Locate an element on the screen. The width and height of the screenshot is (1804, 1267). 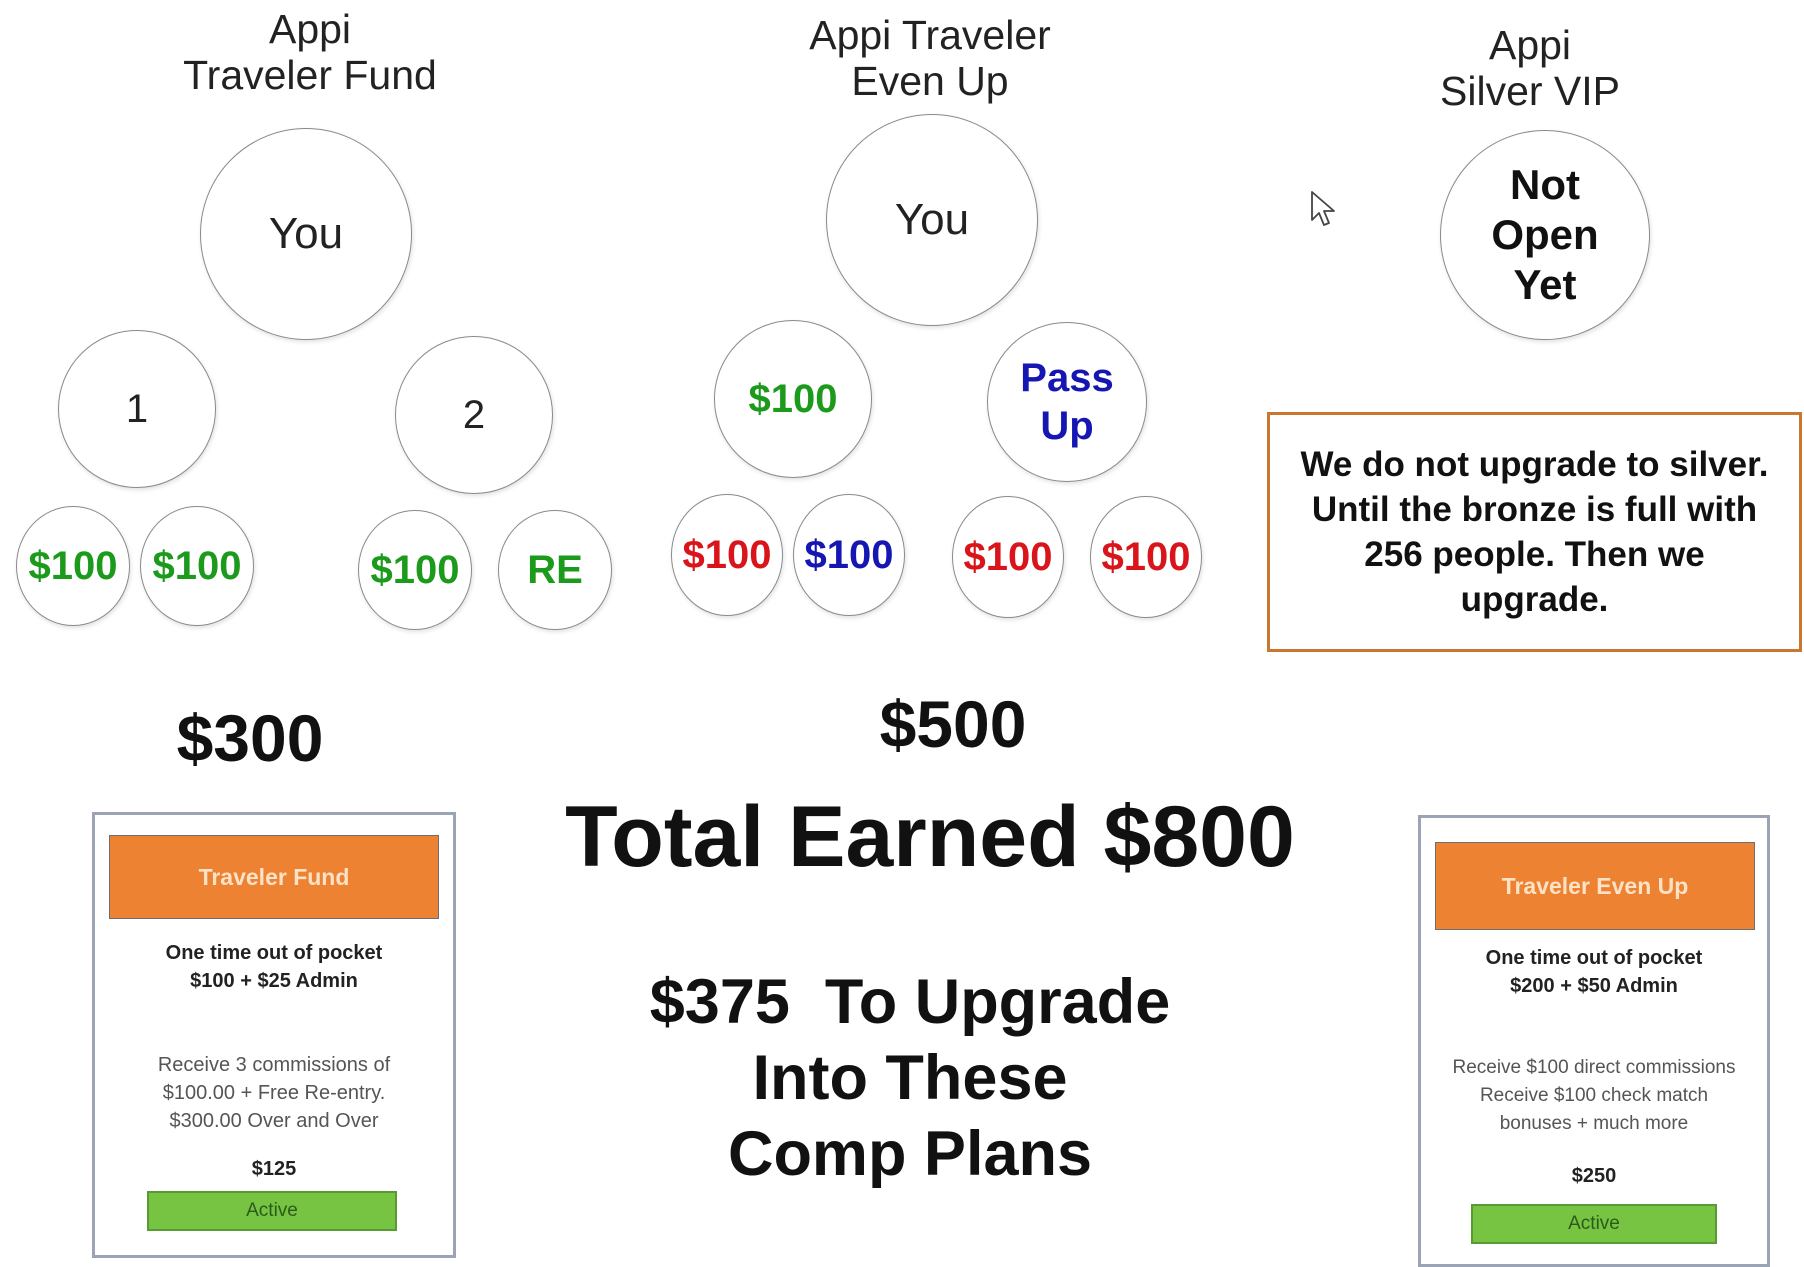
fund-leaf-2: $100 is located at coordinates (197, 566).